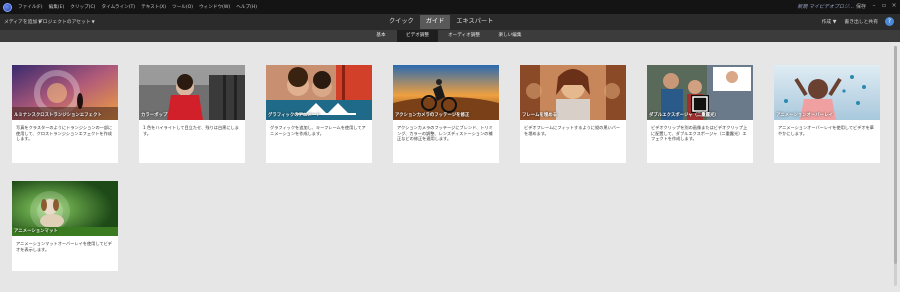 This screenshot has width=900, height=292. What do you see at coordinates (182, 7) in the screenshot?
I see `menu-tools: ツール(O)` at bounding box center [182, 7].